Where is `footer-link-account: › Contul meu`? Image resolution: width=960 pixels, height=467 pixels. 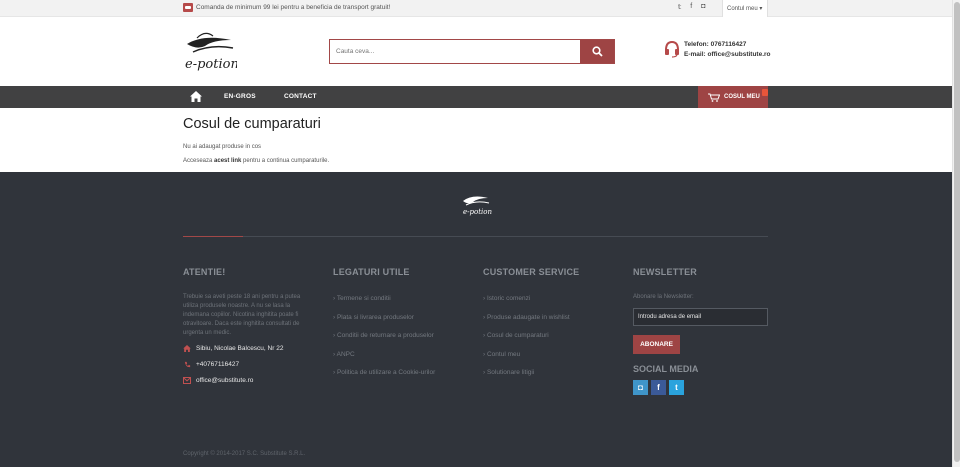 footer-link-account: › Contul meu is located at coordinates (501, 354).